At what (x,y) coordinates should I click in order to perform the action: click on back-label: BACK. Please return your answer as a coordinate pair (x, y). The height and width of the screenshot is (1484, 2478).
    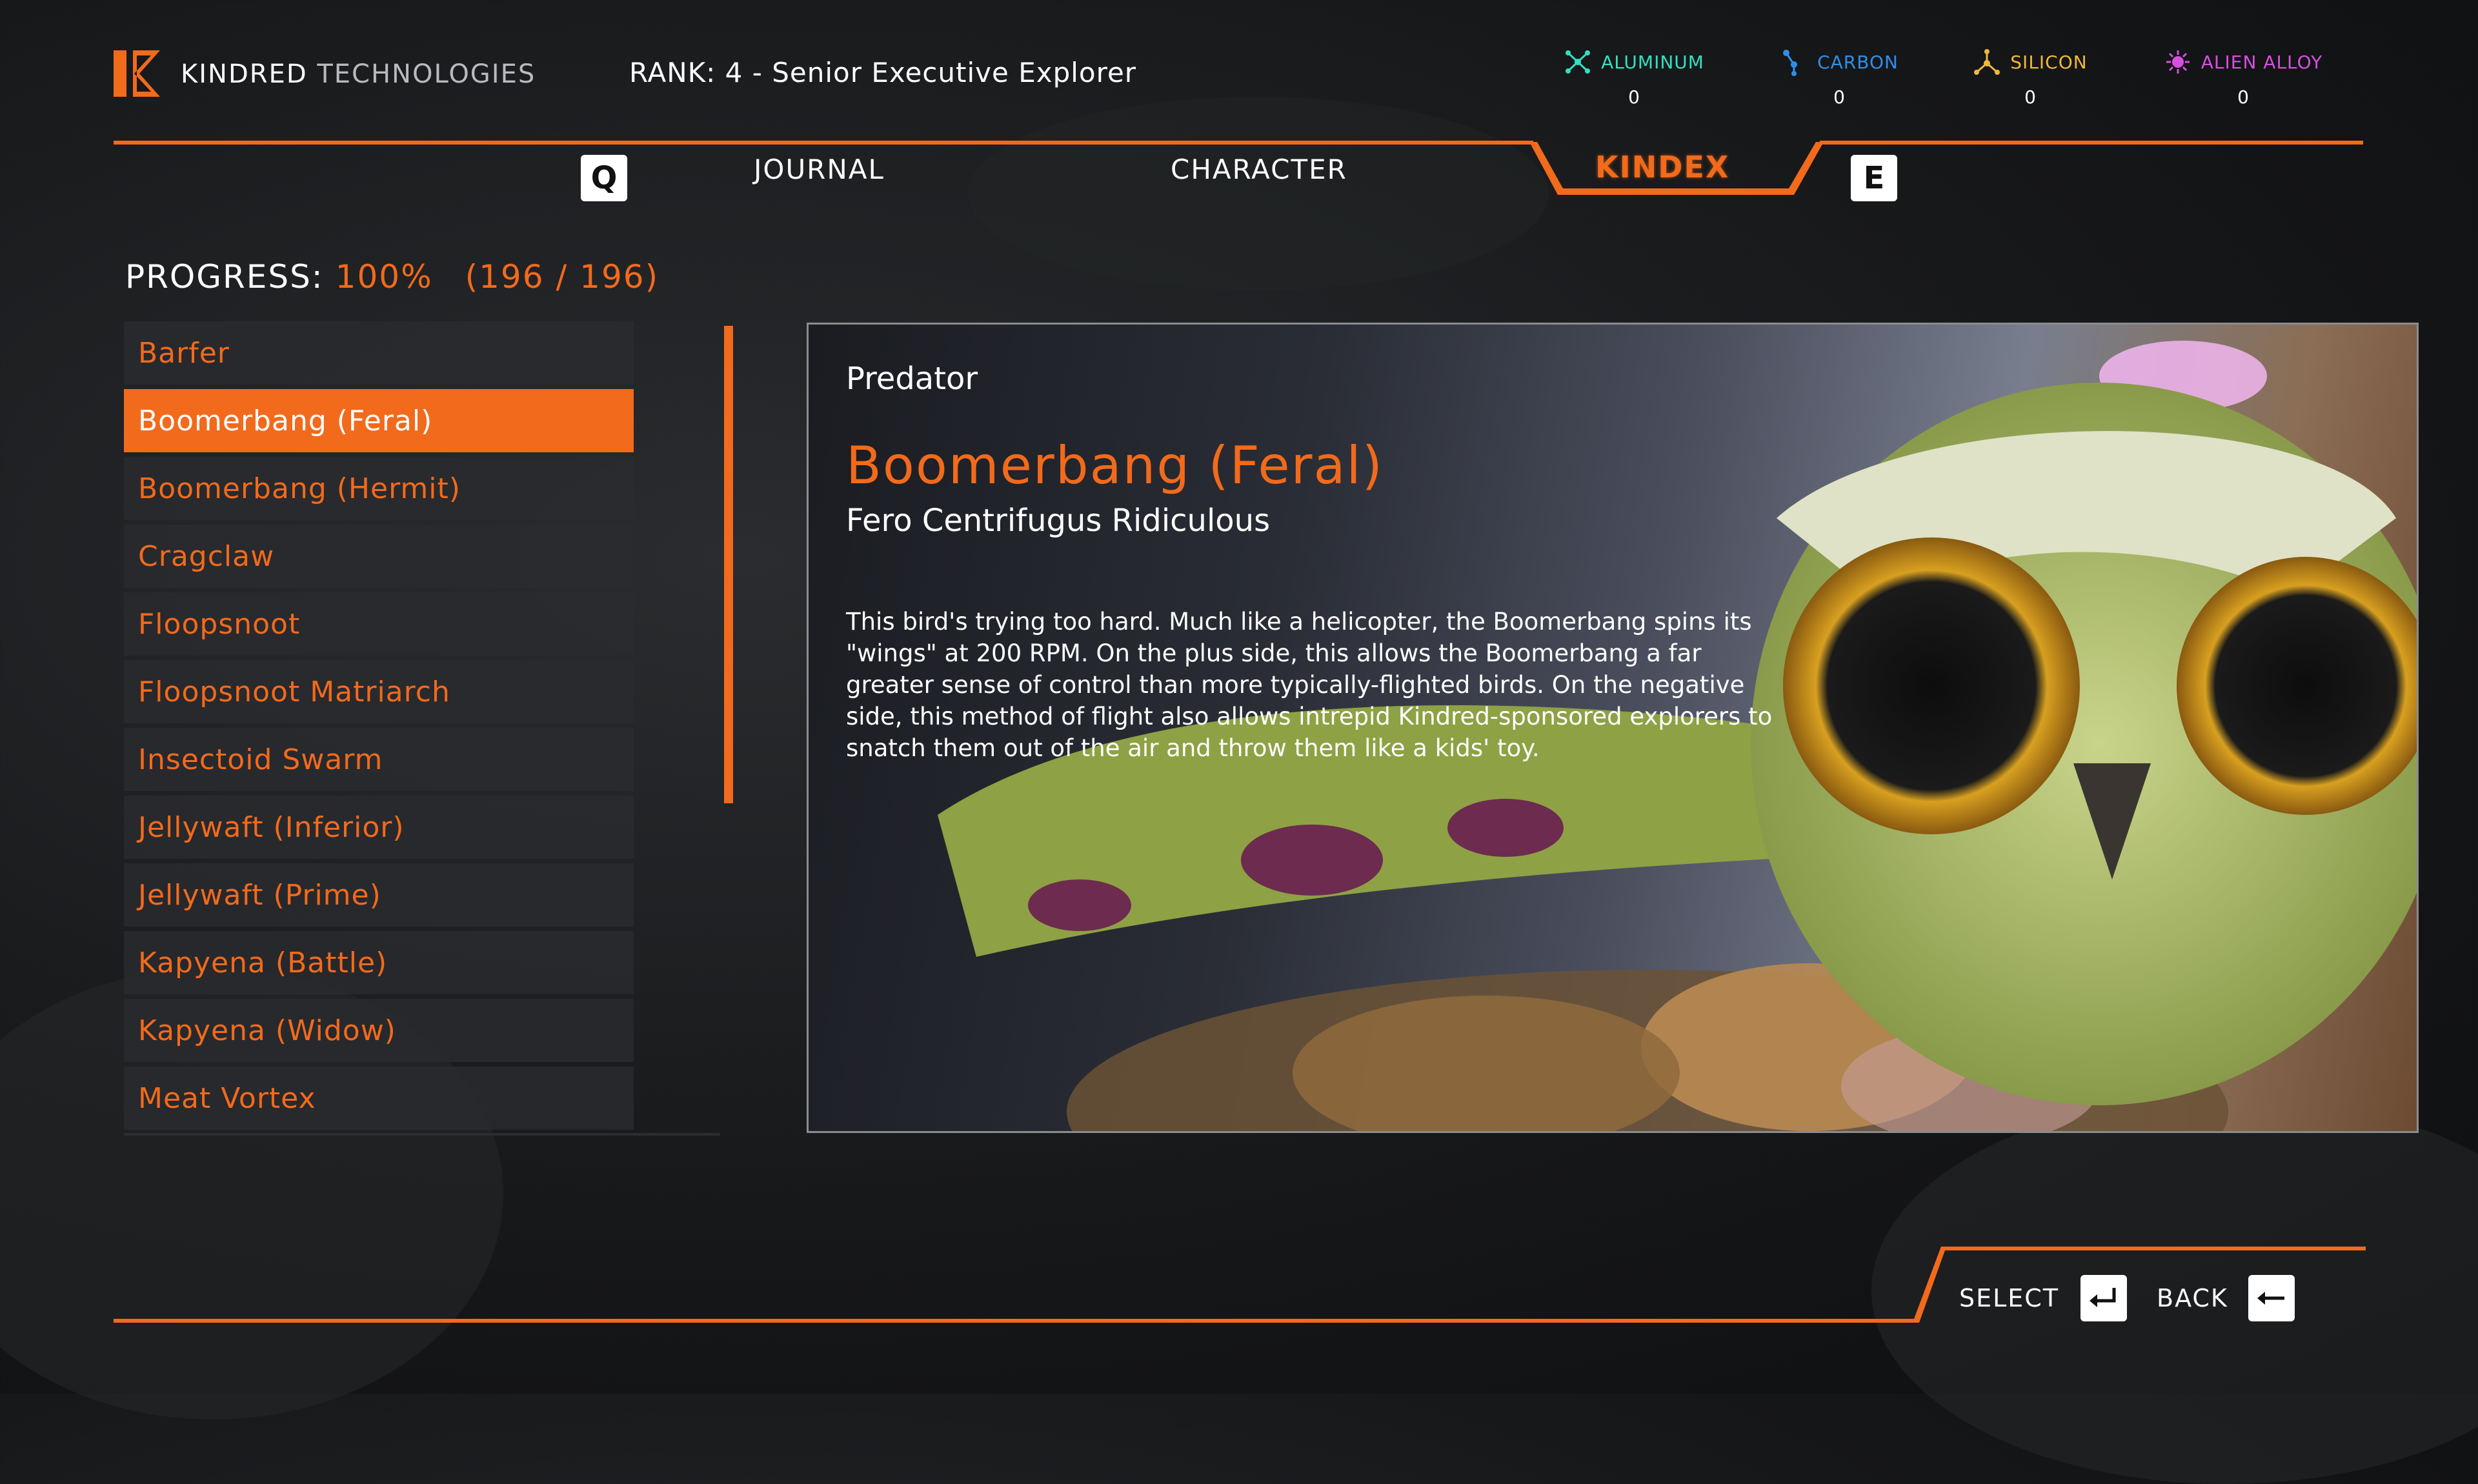
    Looking at the image, I should click on (2192, 1298).